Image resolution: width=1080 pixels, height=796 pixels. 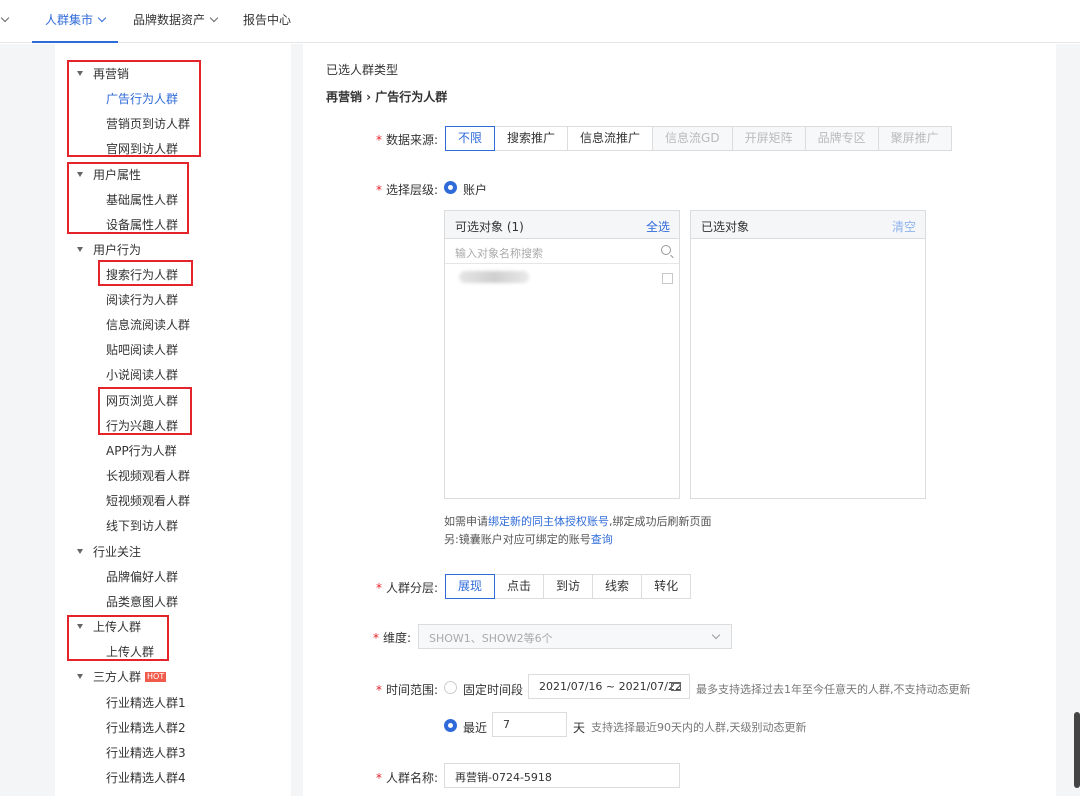 I want to click on tree-group-third-party: 三方人群 HOT, so click(x=122, y=676).